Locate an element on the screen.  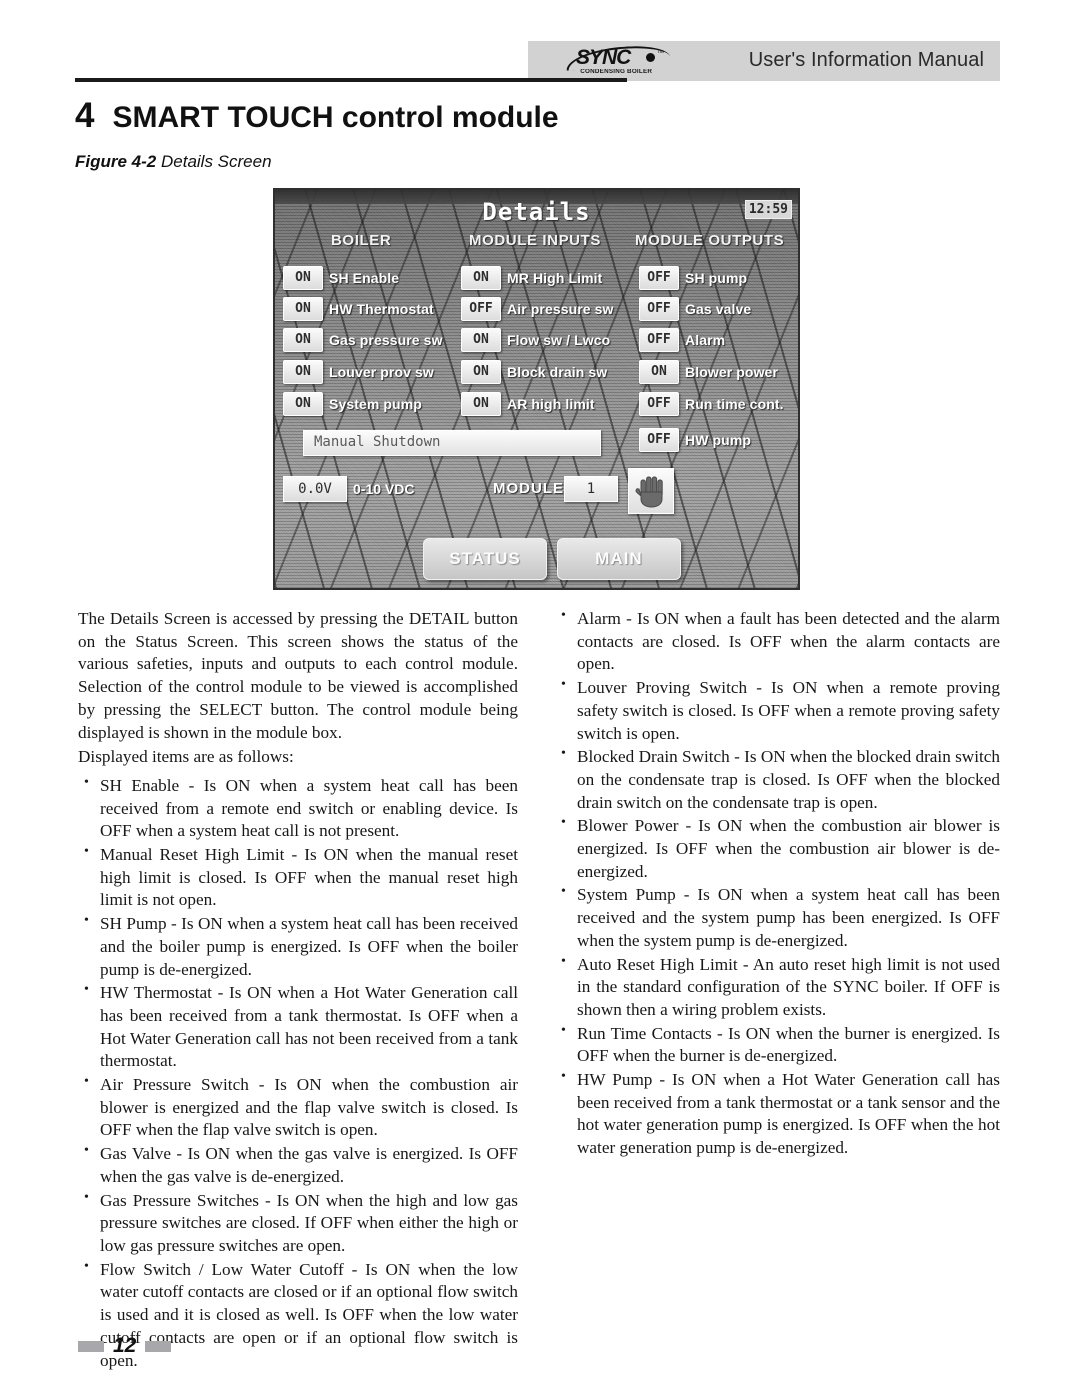
row-label: Louver prov sw is located at coordinates (381, 372).